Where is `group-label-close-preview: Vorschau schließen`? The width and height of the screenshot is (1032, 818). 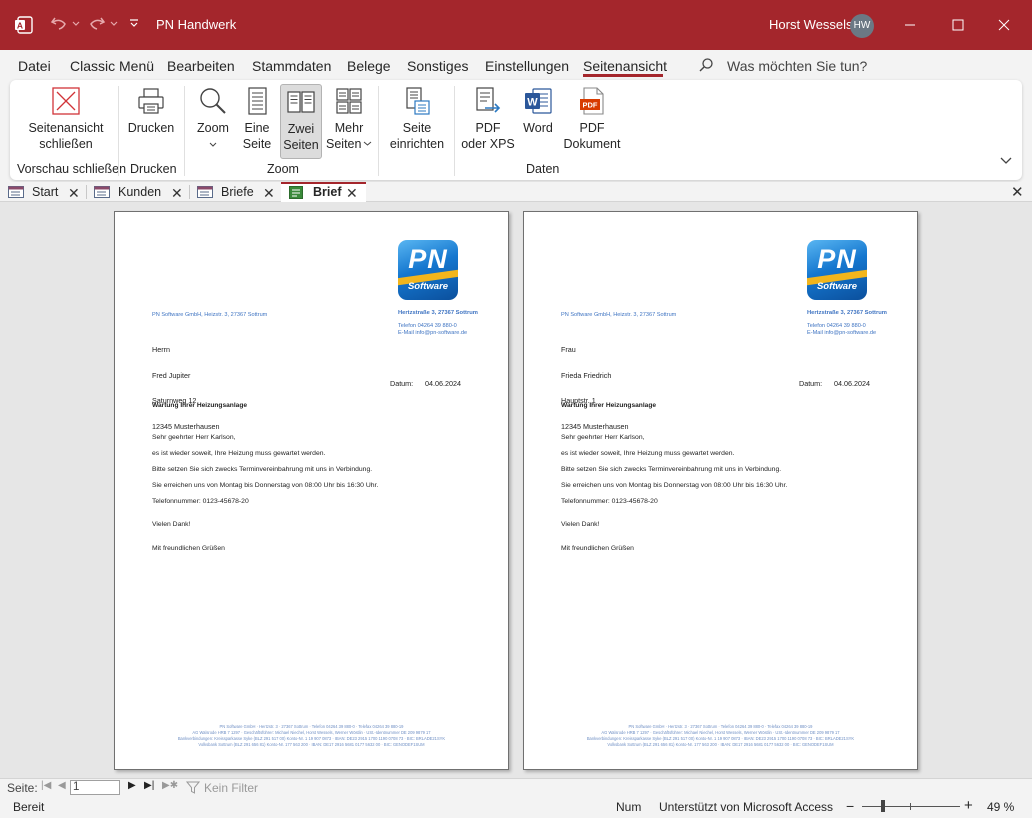 group-label-close-preview: Vorschau schließen is located at coordinates (72, 169).